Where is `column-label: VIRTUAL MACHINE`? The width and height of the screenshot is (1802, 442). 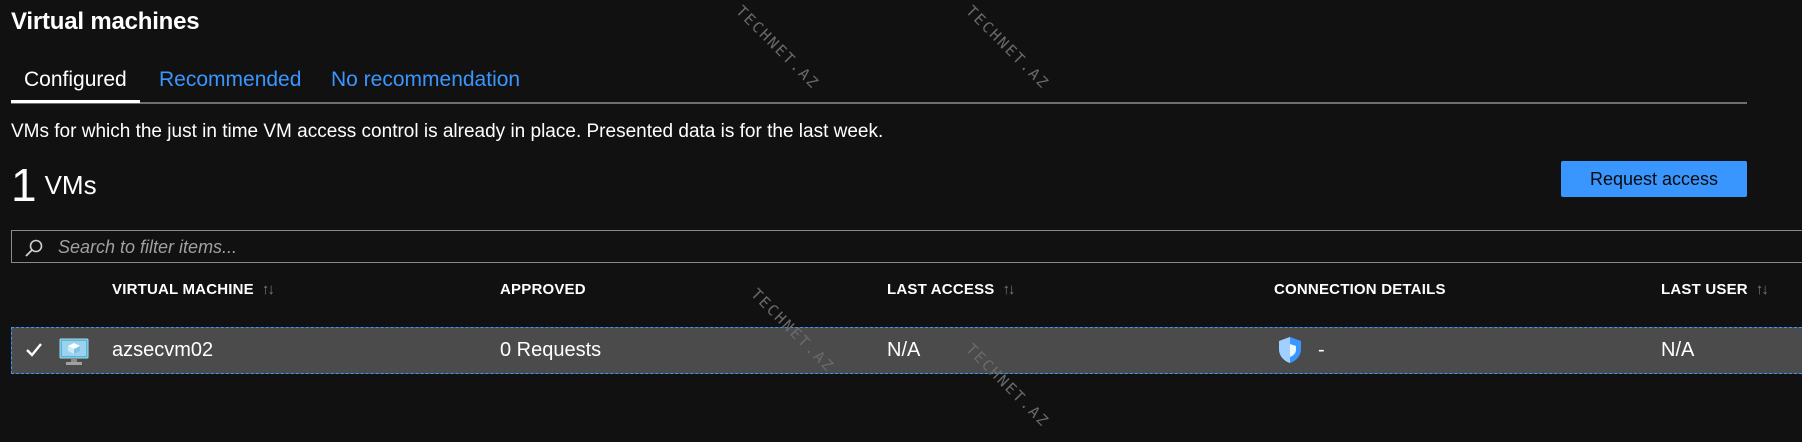
column-label: VIRTUAL MACHINE is located at coordinates (183, 289).